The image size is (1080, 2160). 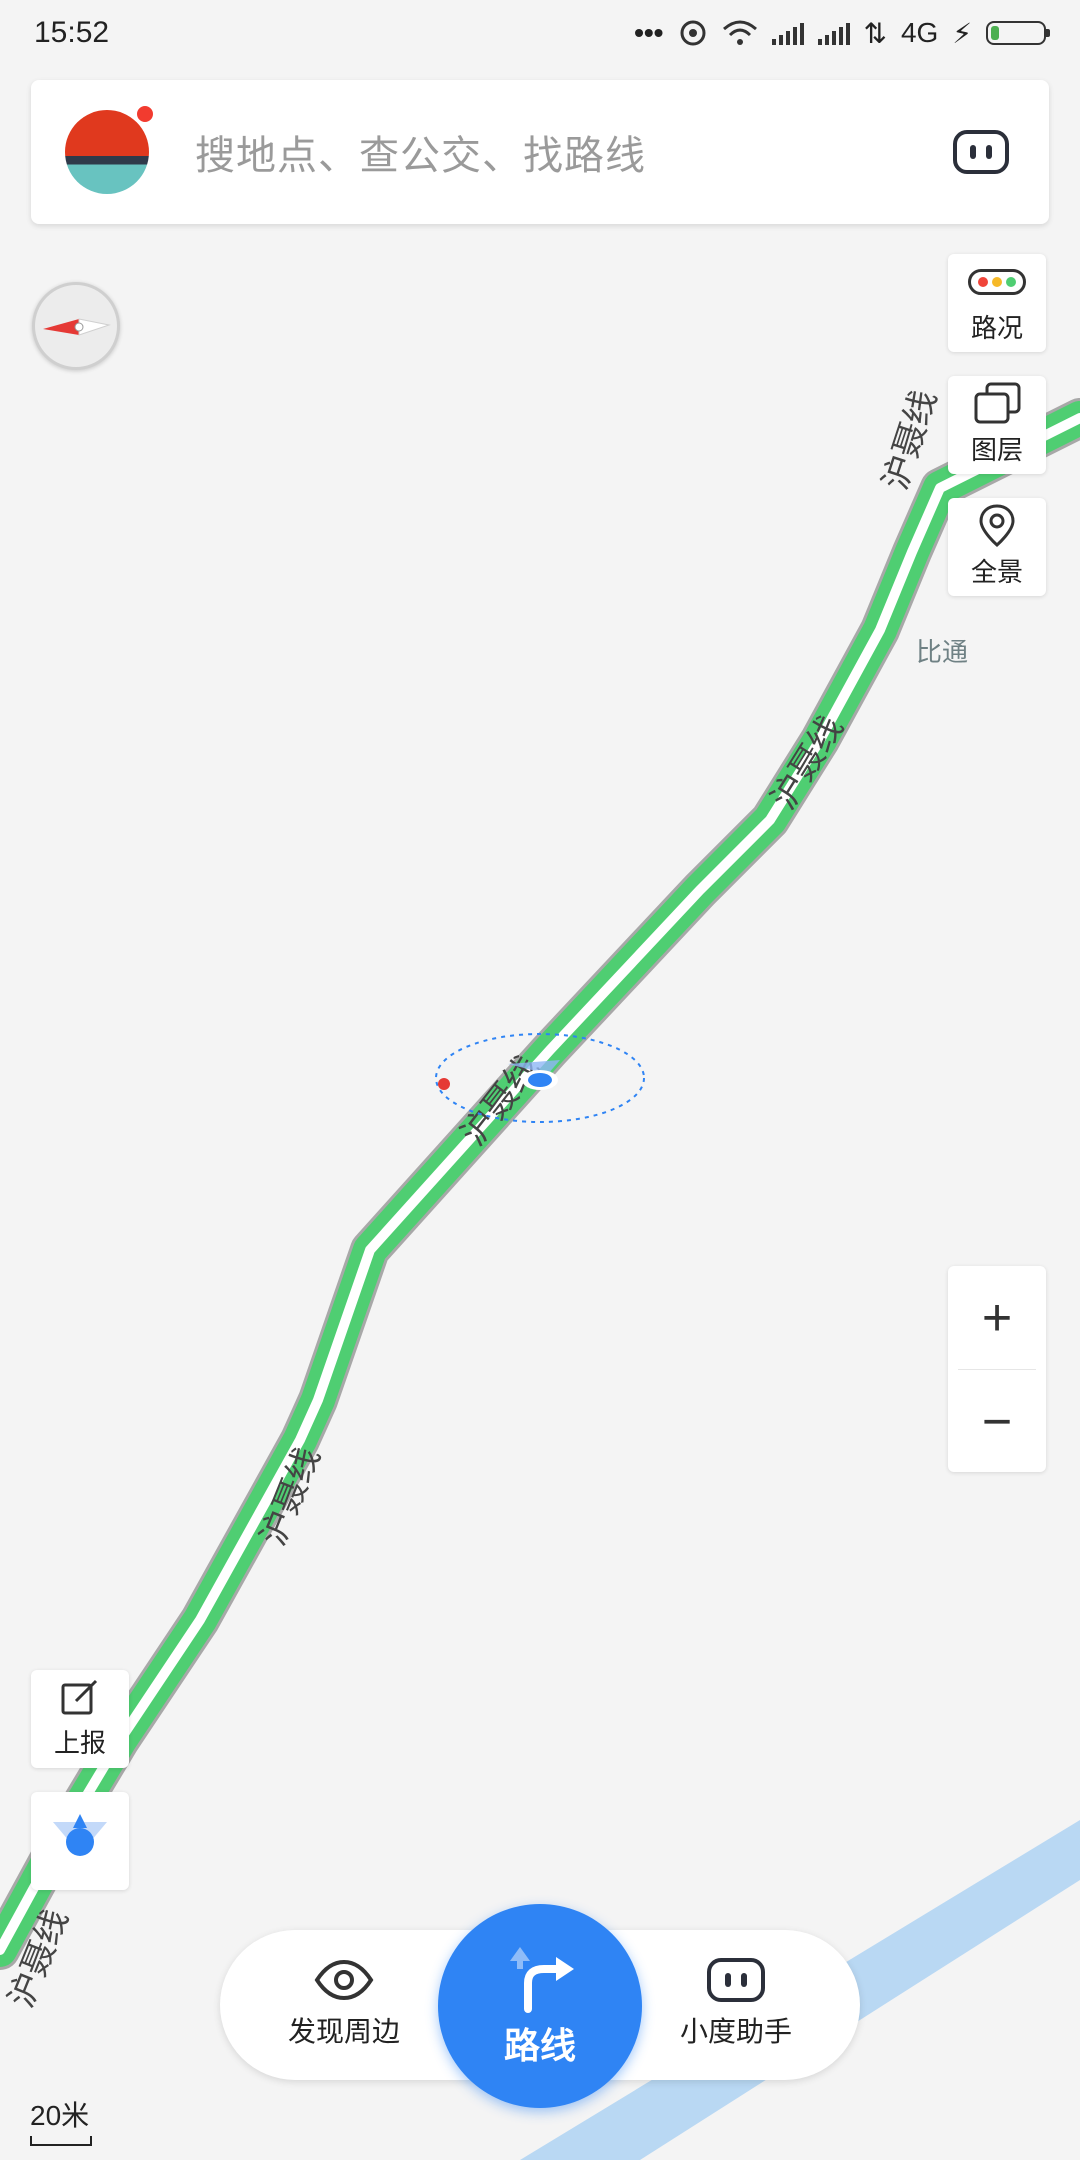 I want to click on zoom-in-button: +, so click(x=997, y=1317).